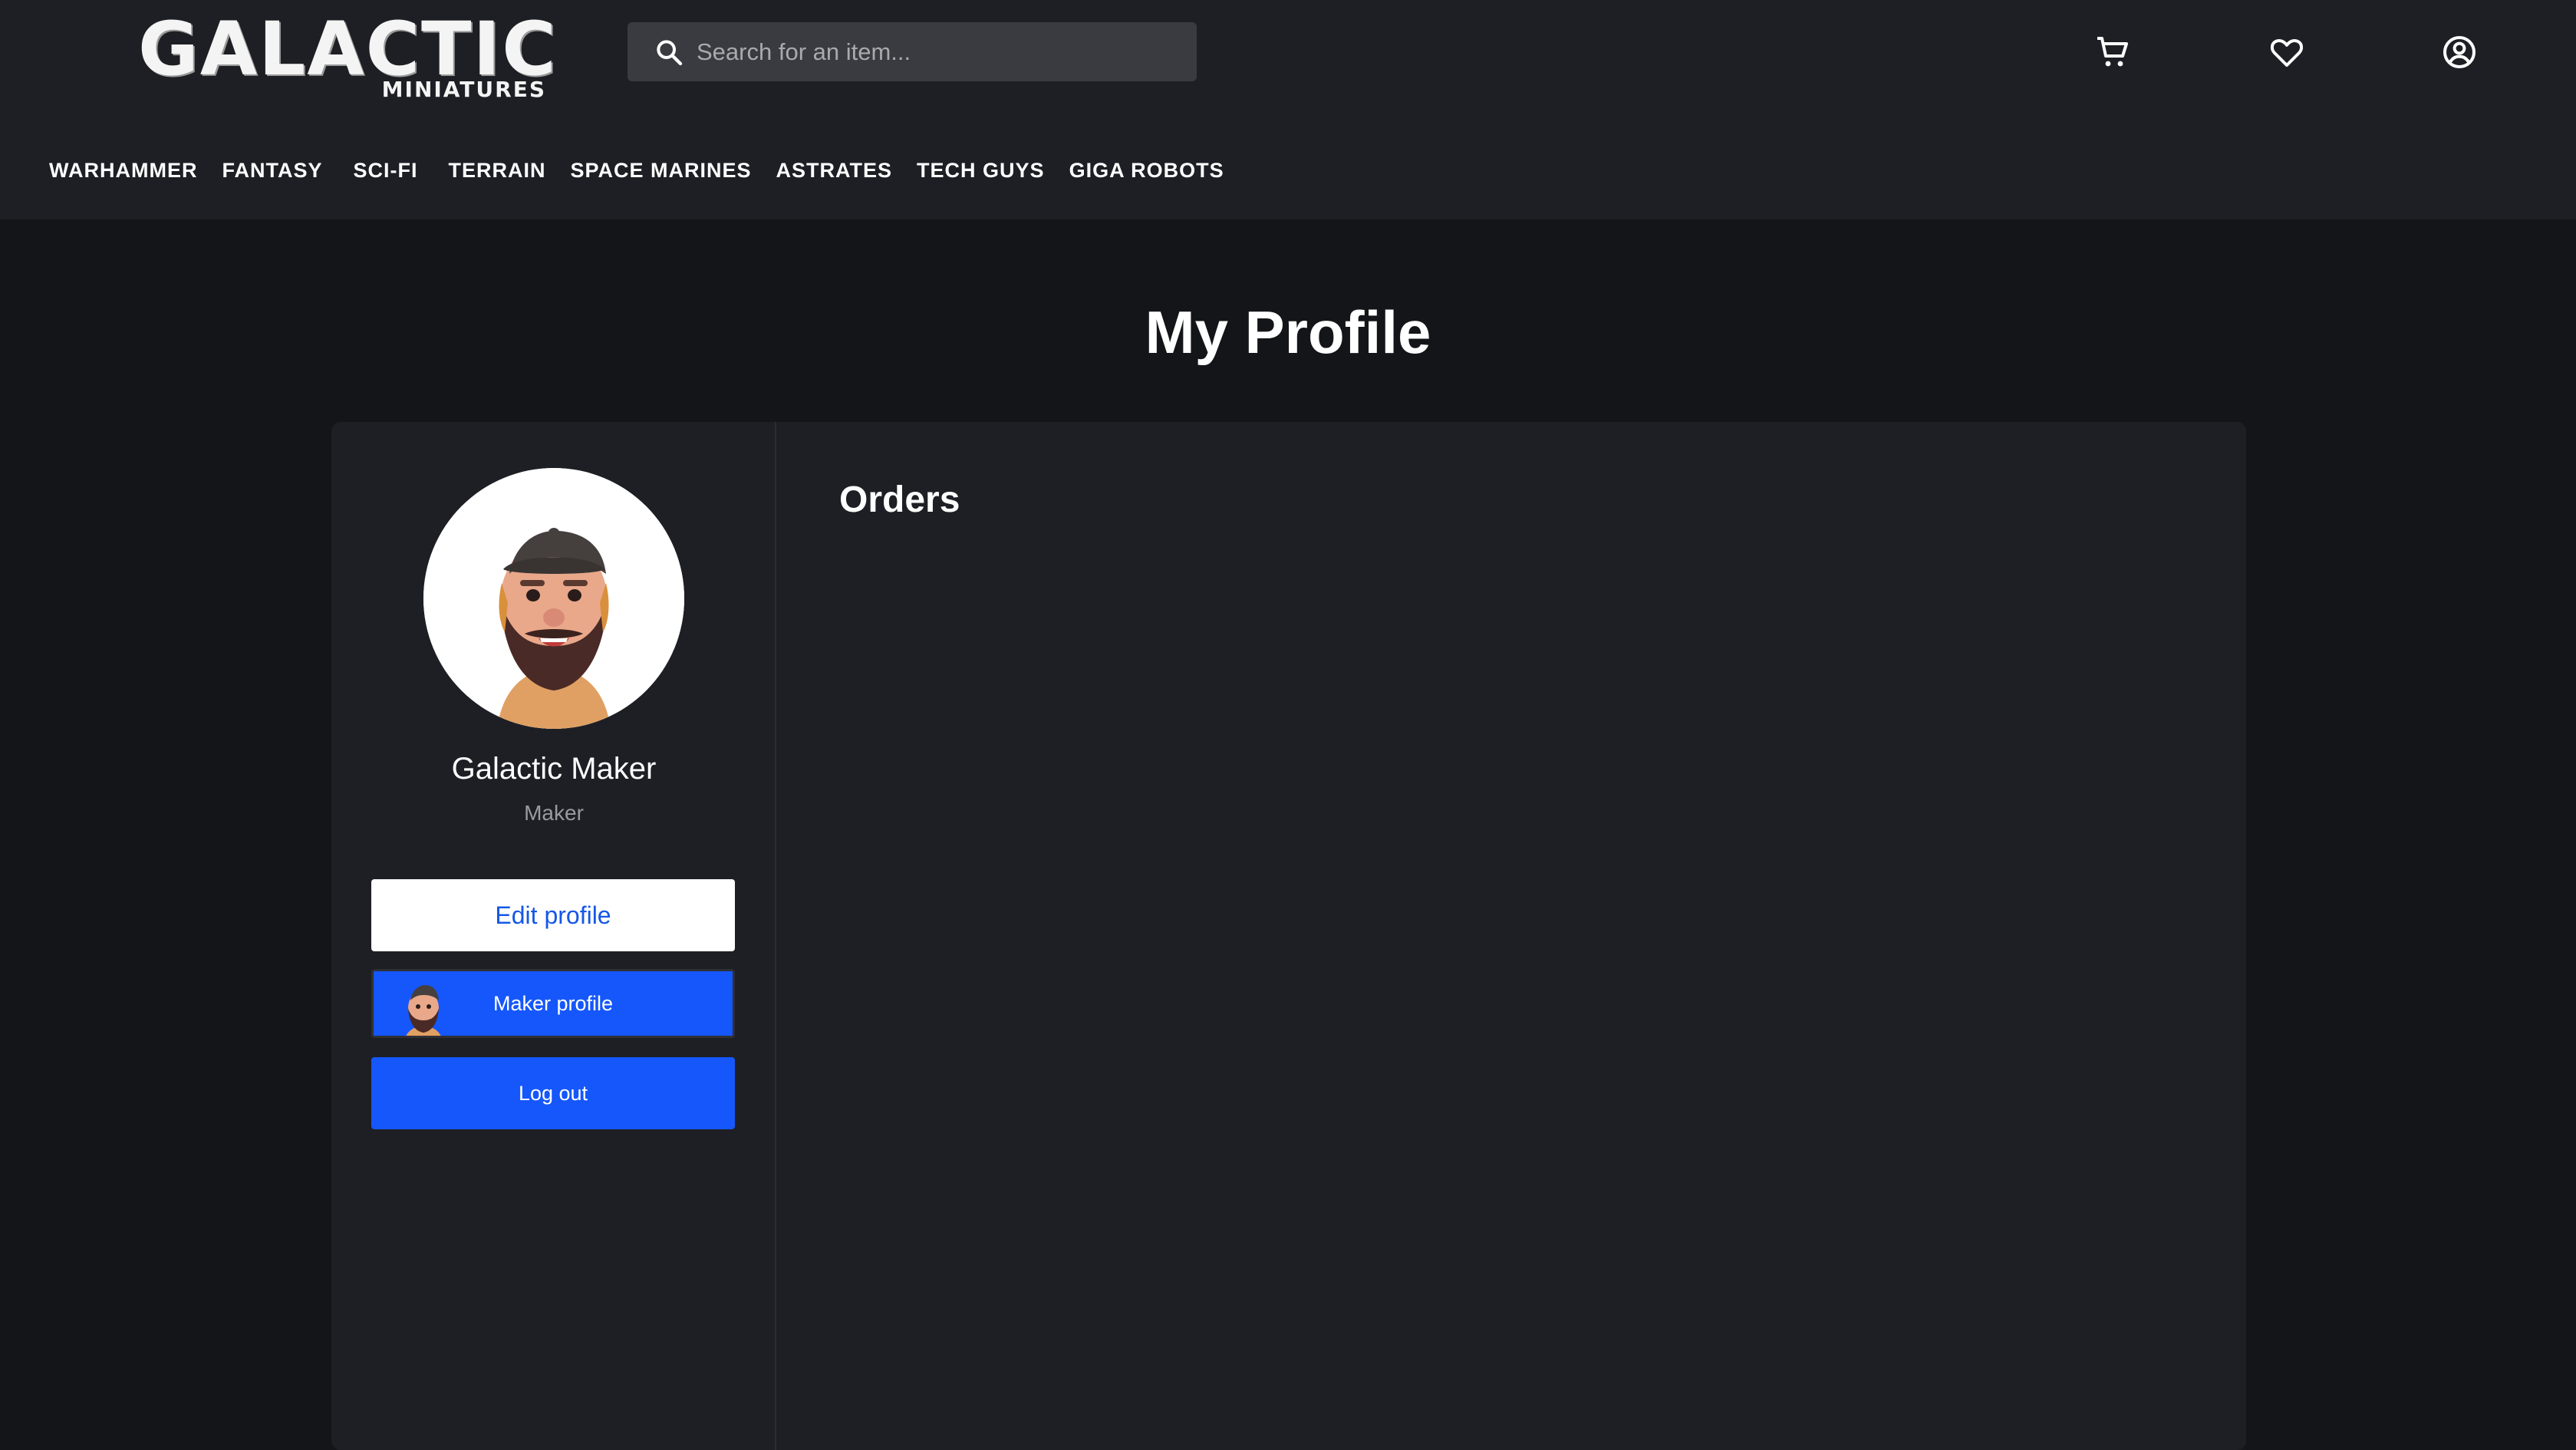 Image resolution: width=2576 pixels, height=1450 pixels. What do you see at coordinates (386, 171) in the screenshot?
I see `nav-item-sci-fi: SCI-FI` at bounding box center [386, 171].